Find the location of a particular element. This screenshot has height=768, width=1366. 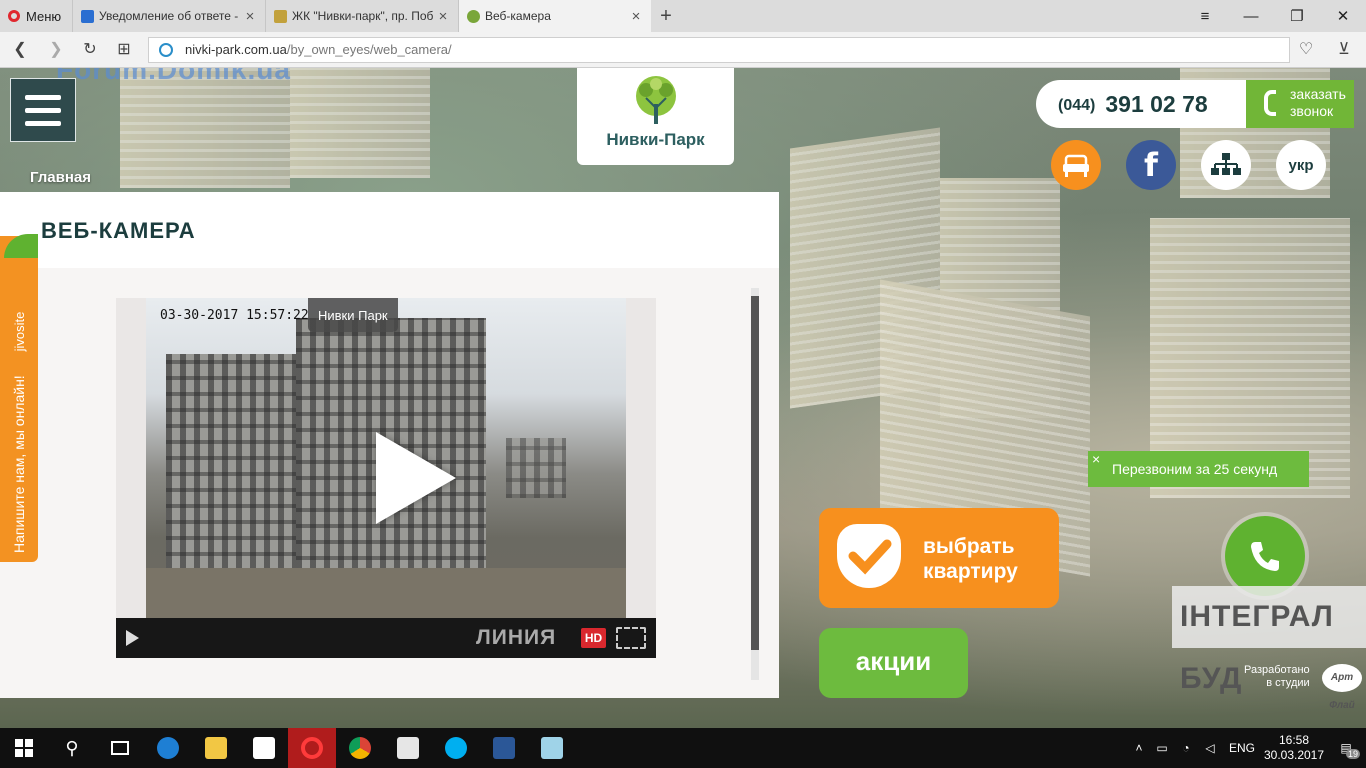

action-center-icon: ▤ 19 is located at coordinates (1346, 750).